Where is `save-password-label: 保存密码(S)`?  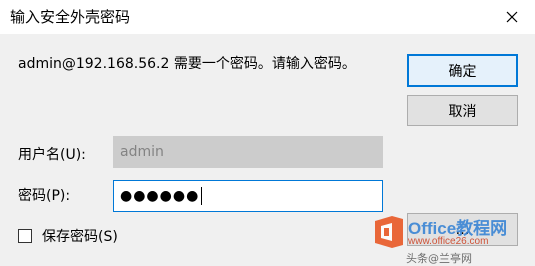 save-password-label: 保存密码(S) is located at coordinates (80, 237).